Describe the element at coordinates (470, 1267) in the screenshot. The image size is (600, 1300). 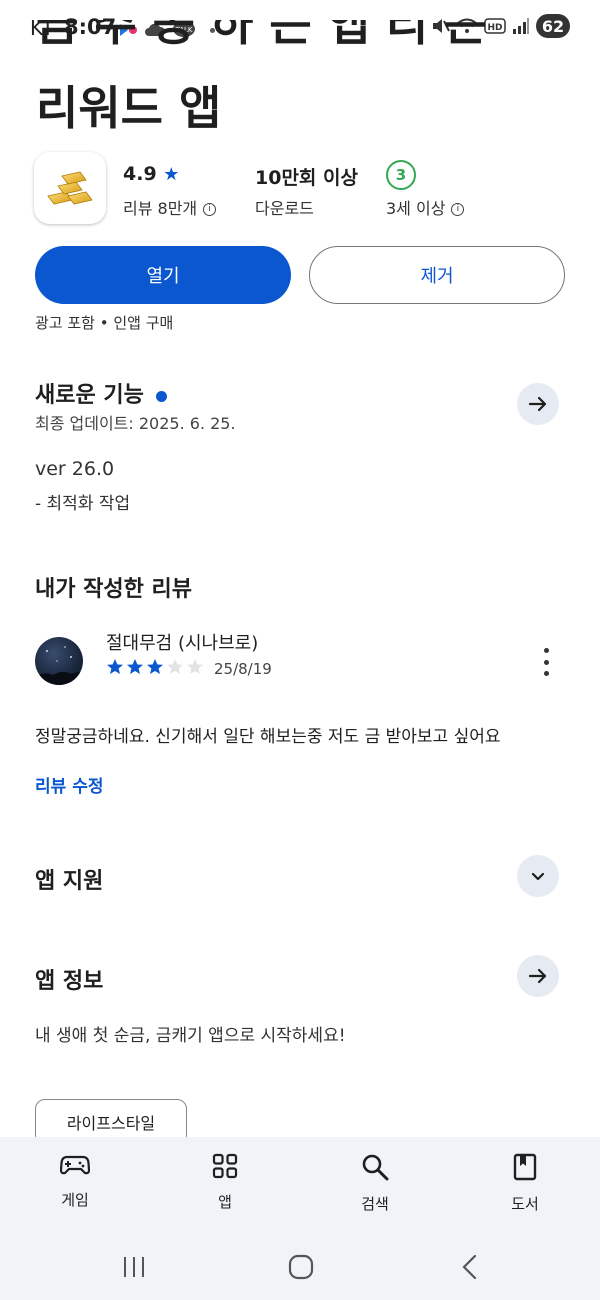
I see `back-icon` at that location.